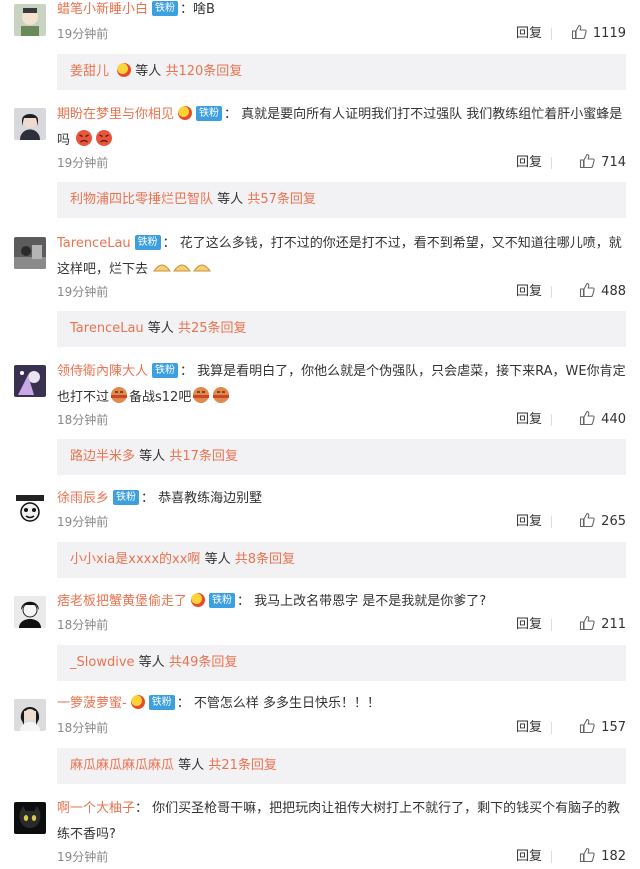 Image resolution: width=640 pixels, height=869 pixels. I want to click on reply-summary: 姜甜儿 等人 共120条回复, so click(341, 72).